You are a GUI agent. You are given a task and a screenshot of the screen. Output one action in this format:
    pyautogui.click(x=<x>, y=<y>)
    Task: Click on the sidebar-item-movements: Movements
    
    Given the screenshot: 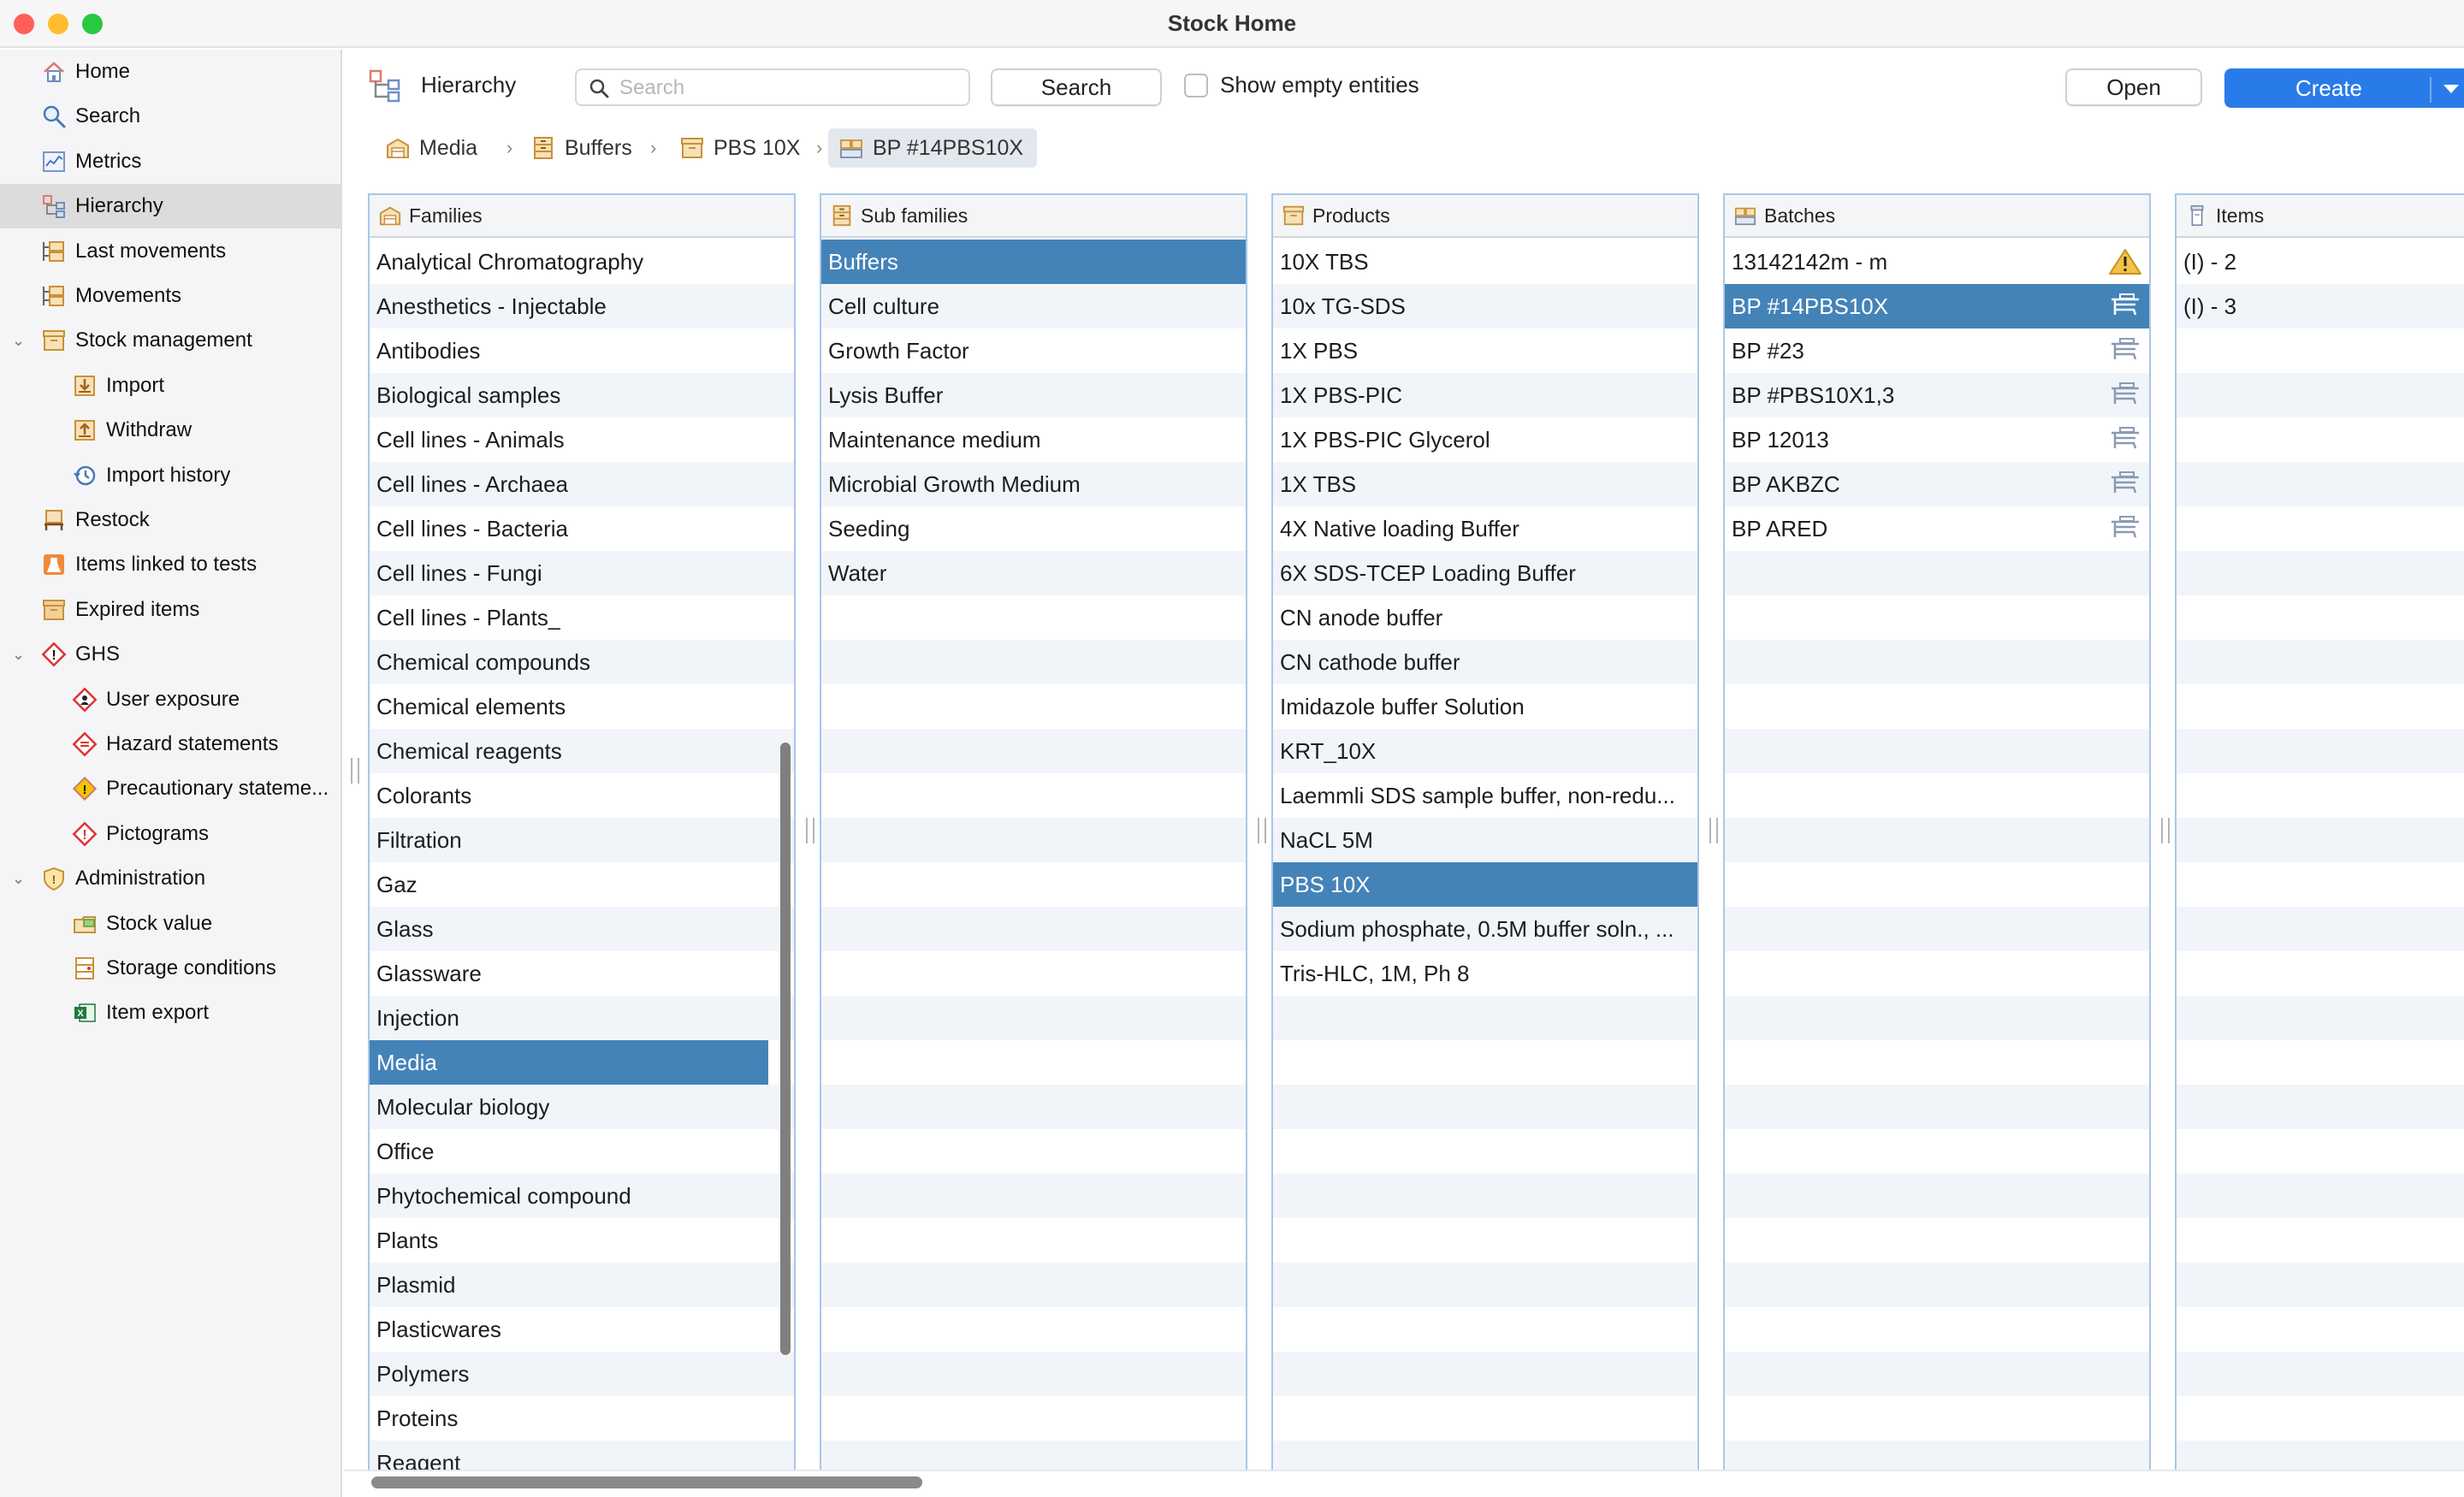 What is the action you would take?
    pyautogui.click(x=171, y=296)
    